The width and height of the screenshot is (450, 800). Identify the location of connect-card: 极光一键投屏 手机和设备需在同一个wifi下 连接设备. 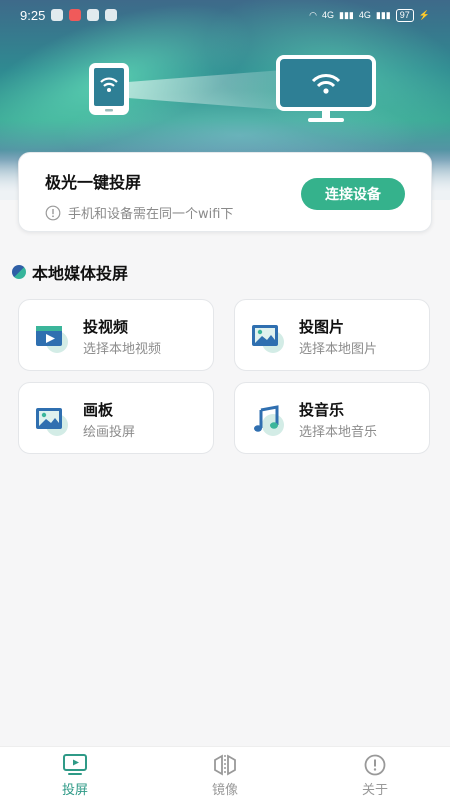
(225, 192).